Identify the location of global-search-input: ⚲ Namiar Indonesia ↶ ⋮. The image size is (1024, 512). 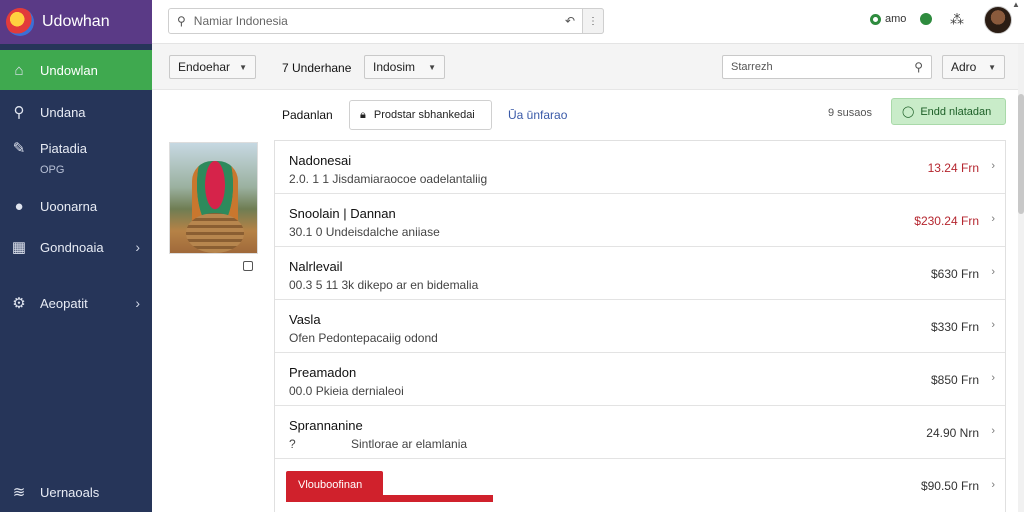
(386, 21).